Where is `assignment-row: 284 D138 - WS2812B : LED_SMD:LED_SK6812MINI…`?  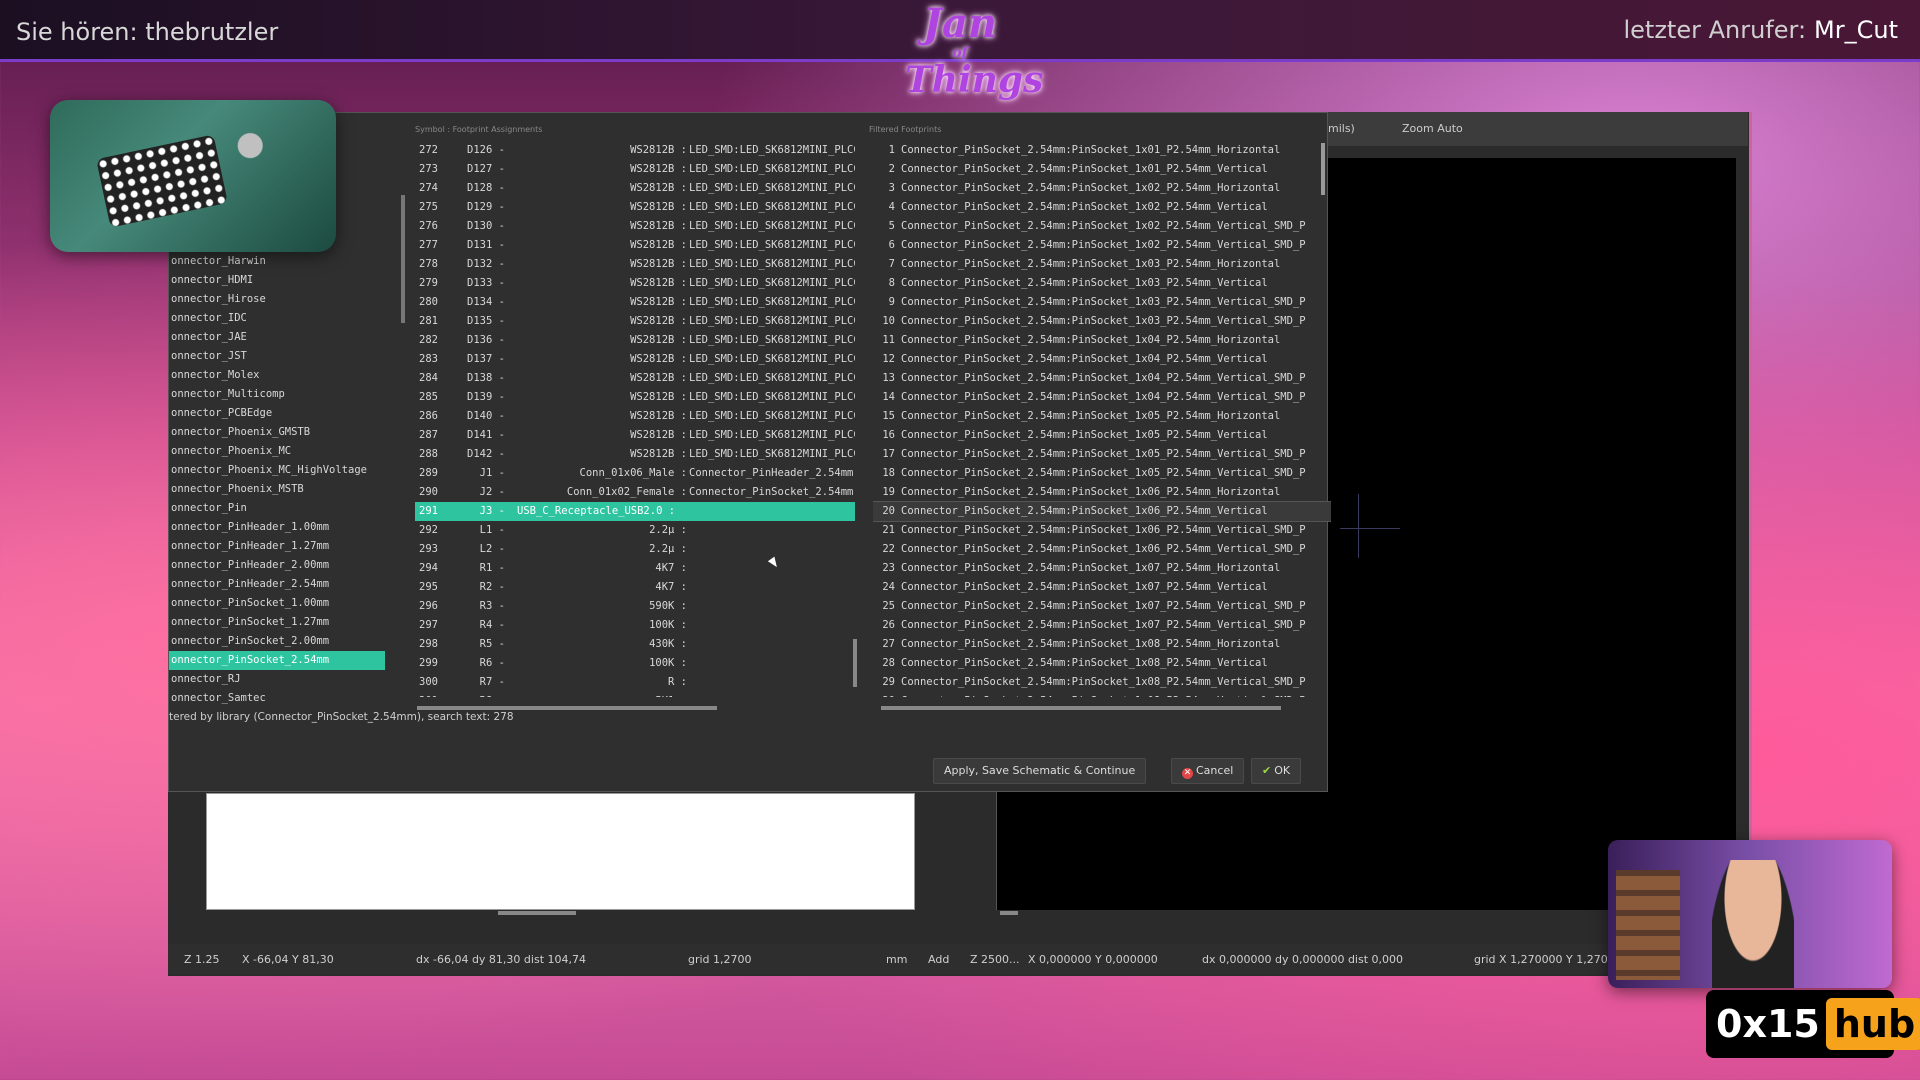 assignment-row: 284 D138 - WS2812B : LED_SMD:LED_SK6812MINI… is located at coordinates (635, 378).